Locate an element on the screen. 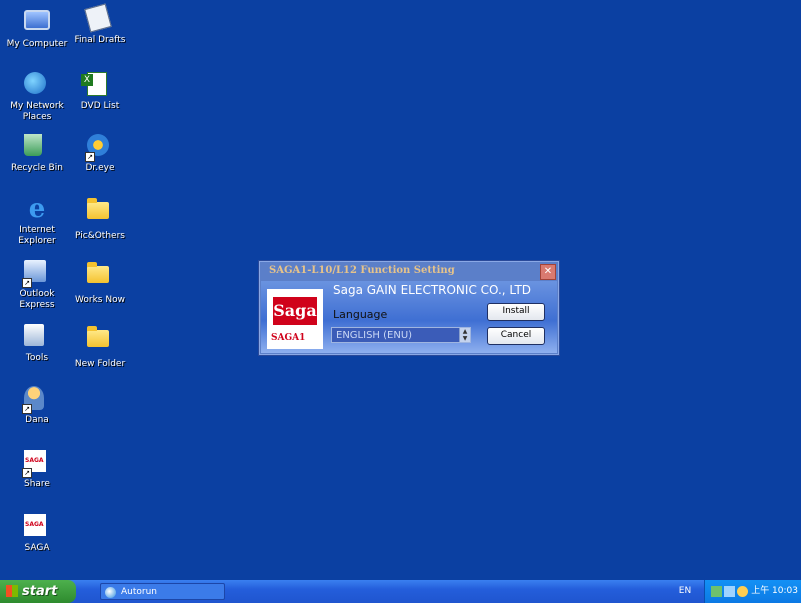 Image resolution: width=801 pixels, height=603 pixels. recycle-bin-icon is located at coordinates (37, 147).